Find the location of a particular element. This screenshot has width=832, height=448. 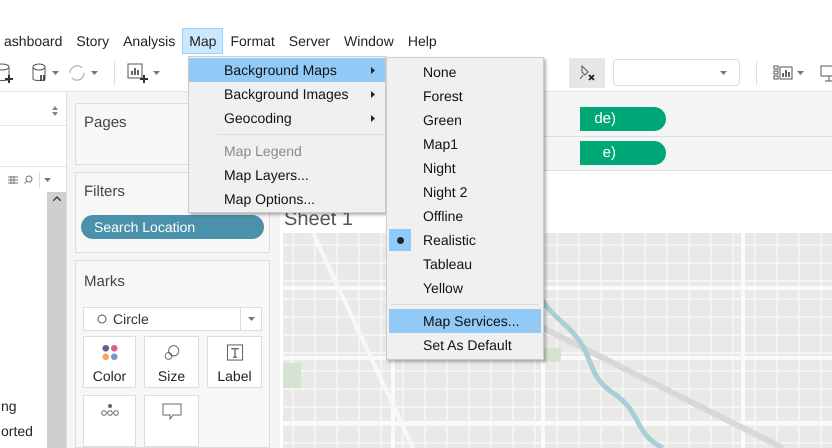

show-me-icon is located at coordinates (783, 72).